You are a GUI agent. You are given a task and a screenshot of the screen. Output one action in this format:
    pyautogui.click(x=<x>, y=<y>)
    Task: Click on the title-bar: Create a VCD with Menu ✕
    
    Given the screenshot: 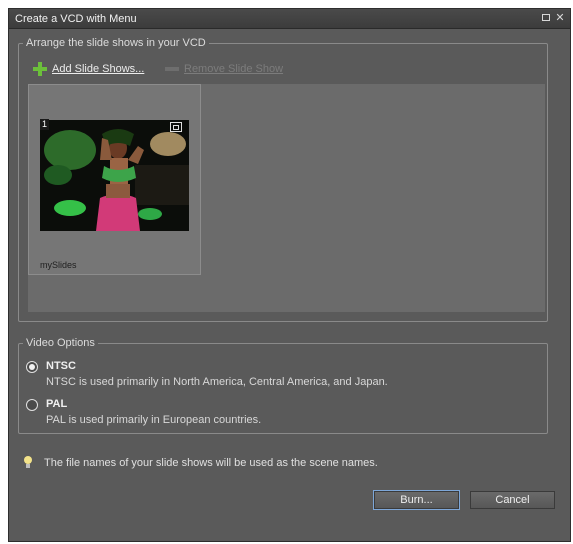 What is the action you would take?
    pyautogui.click(x=289, y=19)
    